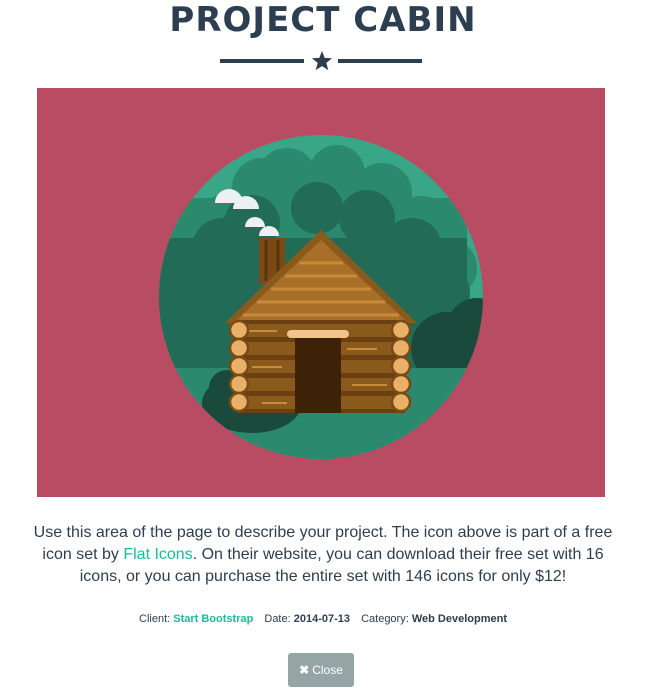 This screenshot has width=646, height=688. I want to click on meta-client: Client: Start Bootstrap, so click(197, 619).